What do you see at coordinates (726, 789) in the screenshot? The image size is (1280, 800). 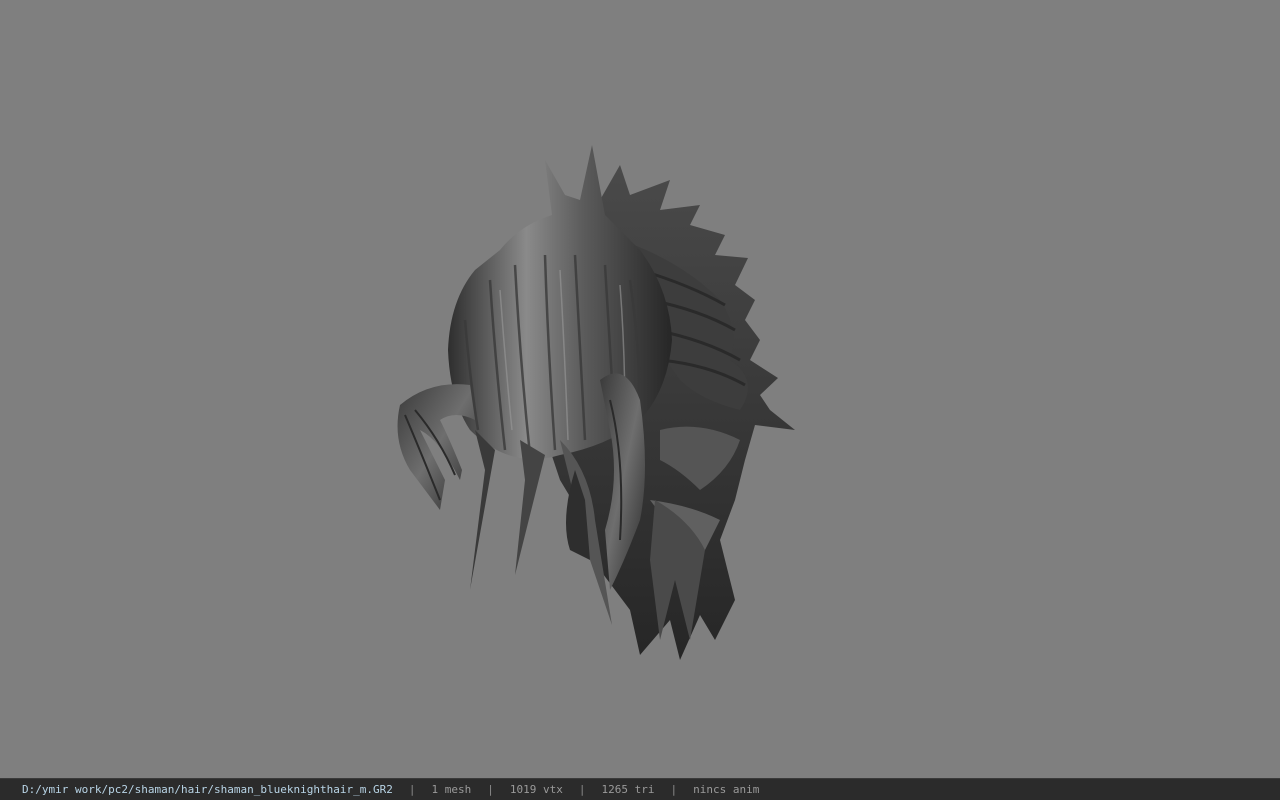 I see `animation-info-label: nincs anim` at bounding box center [726, 789].